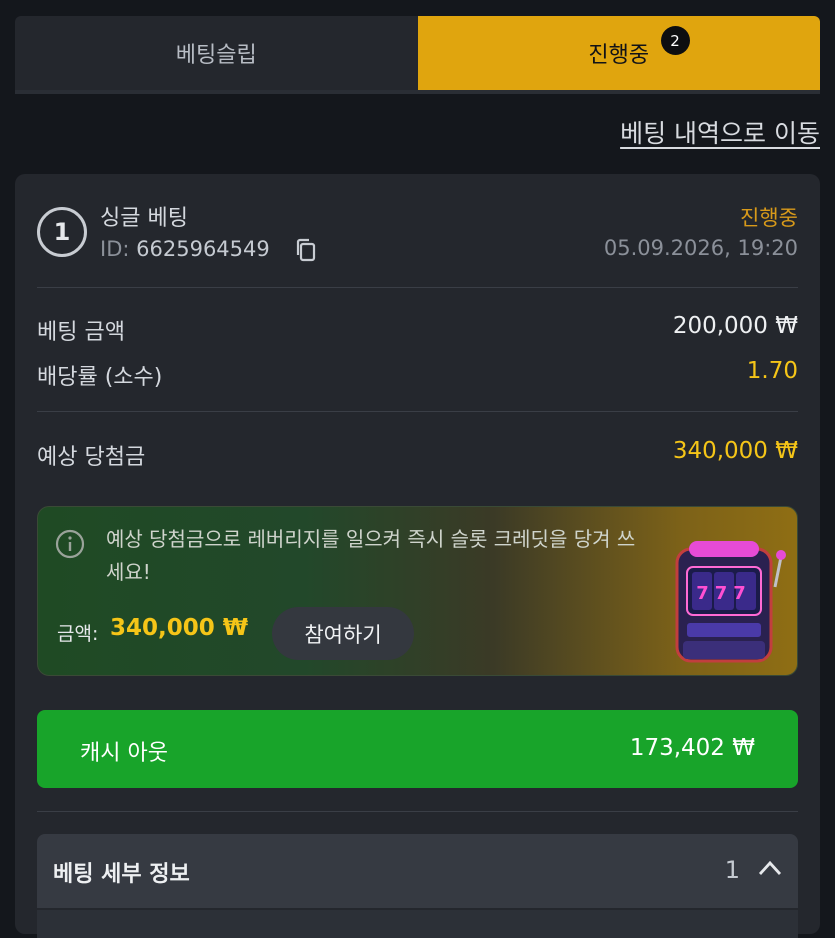 The width and height of the screenshot is (835, 938). I want to click on copy-icon, so click(306, 250).